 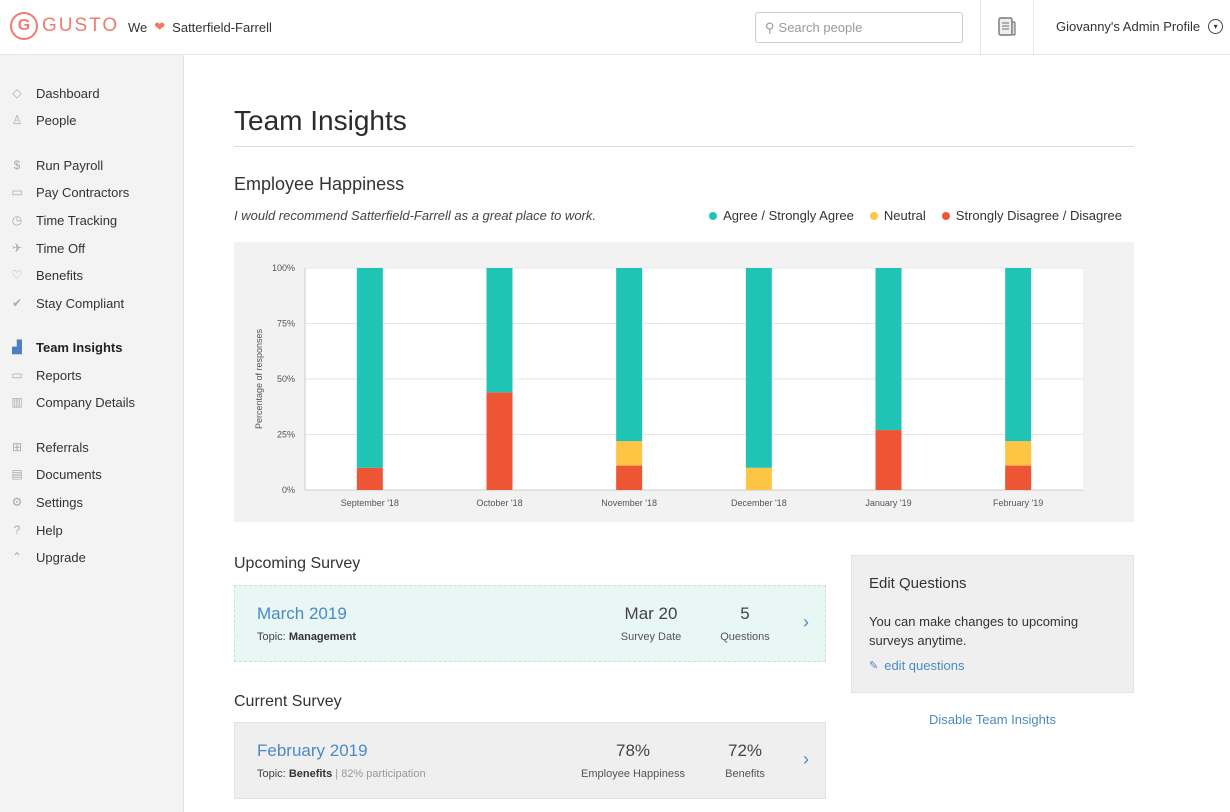 I want to click on questions-stat: 5 Questions, so click(x=745, y=623).